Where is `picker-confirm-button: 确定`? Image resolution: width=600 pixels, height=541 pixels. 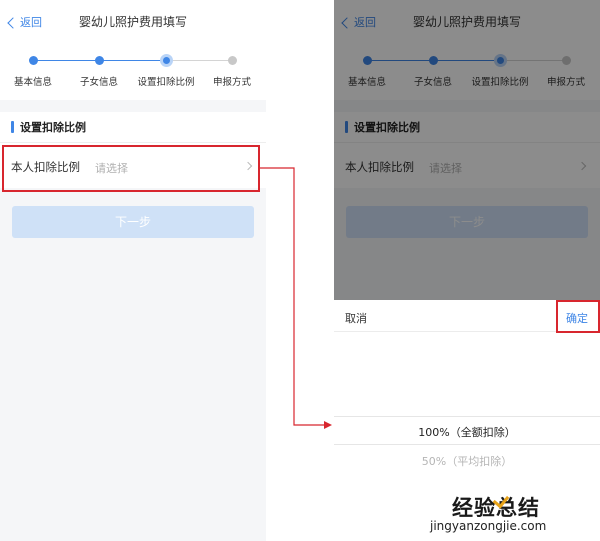
picker-confirm-button: 确定 is located at coordinates (577, 318).